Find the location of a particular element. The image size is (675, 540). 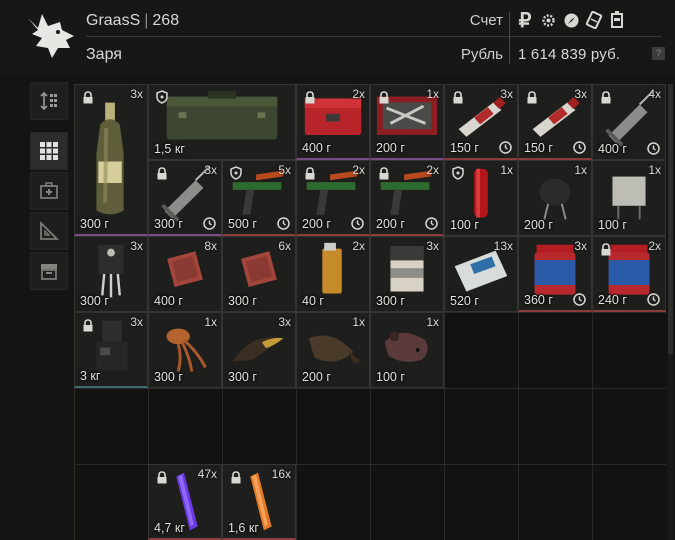

item-squid: 1x 300 г is located at coordinates (185, 350).